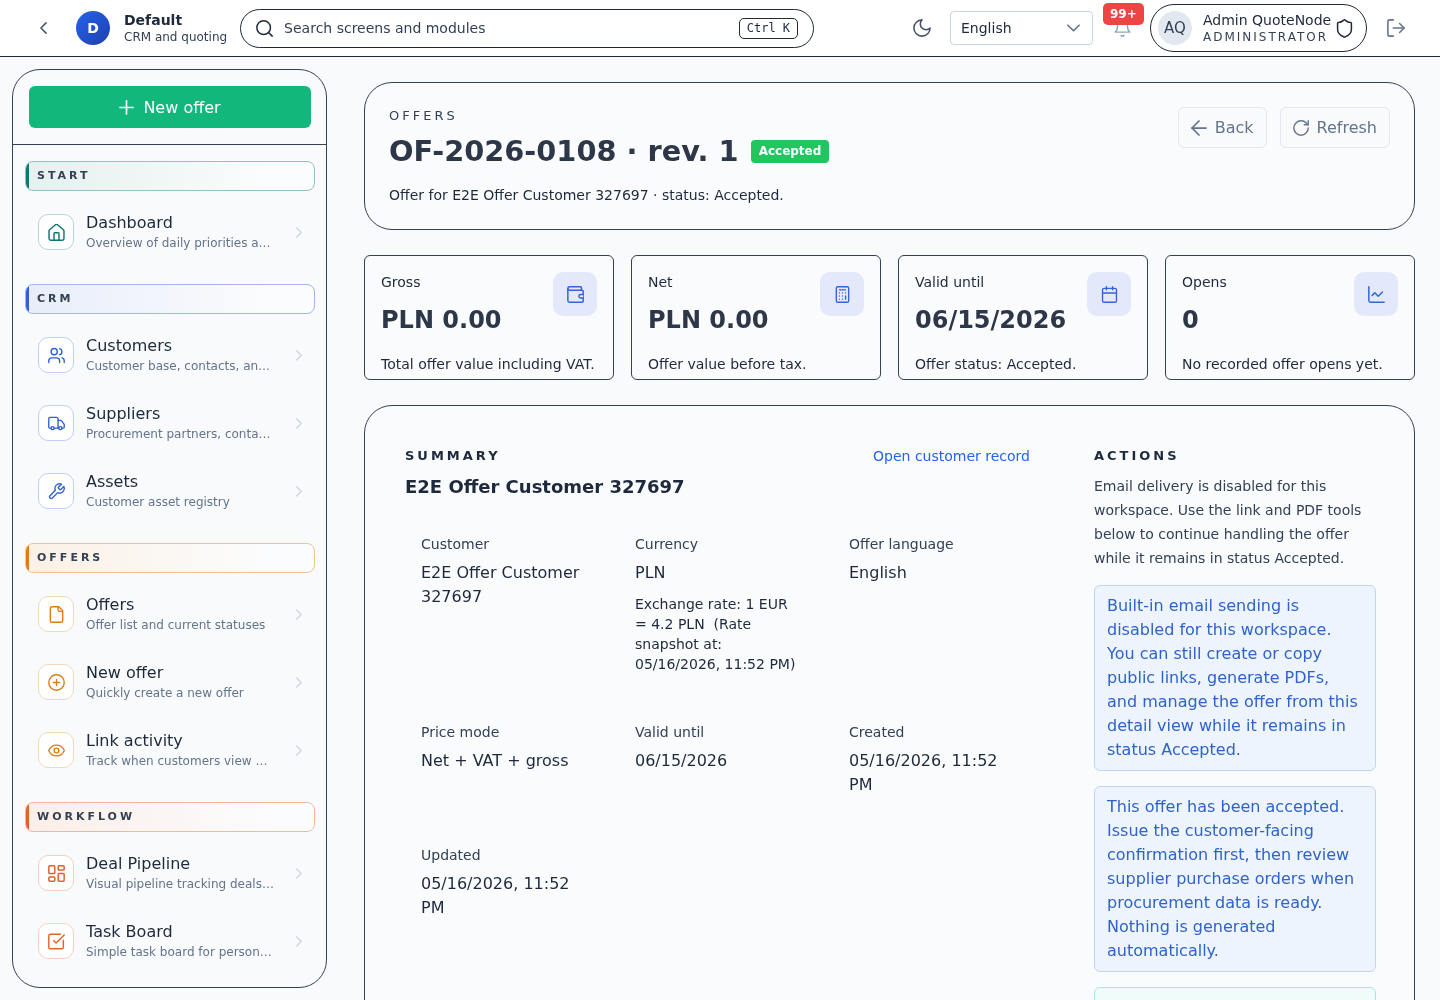 The width and height of the screenshot is (1440, 1000). Describe the element at coordinates (127, 107) in the screenshot. I see `plus-icon` at that location.